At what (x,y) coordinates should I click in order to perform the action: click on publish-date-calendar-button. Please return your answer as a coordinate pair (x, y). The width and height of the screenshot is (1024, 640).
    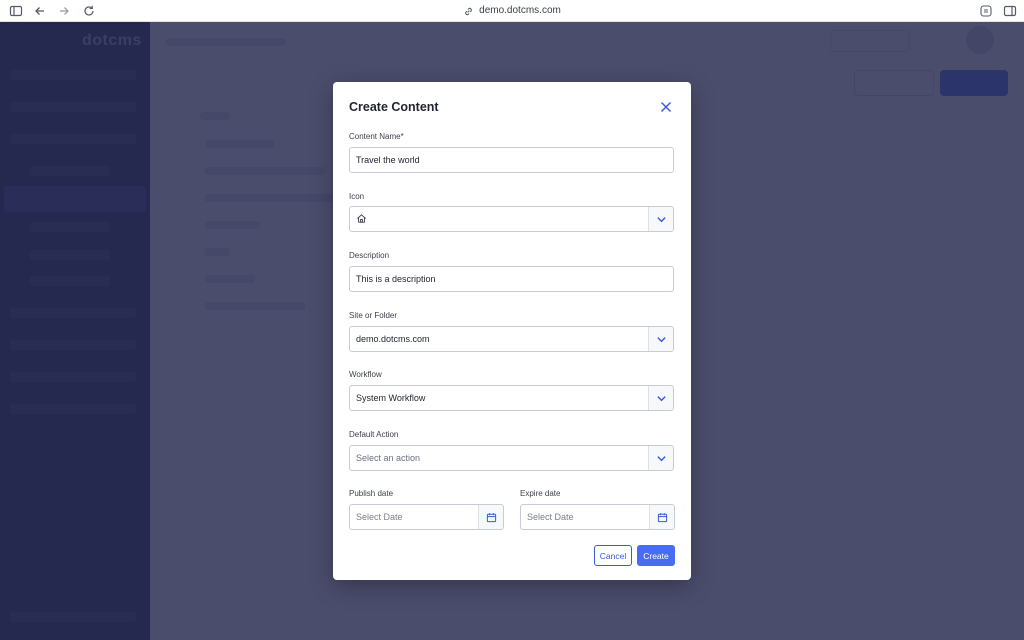
    Looking at the image, I should click on (490, 517).